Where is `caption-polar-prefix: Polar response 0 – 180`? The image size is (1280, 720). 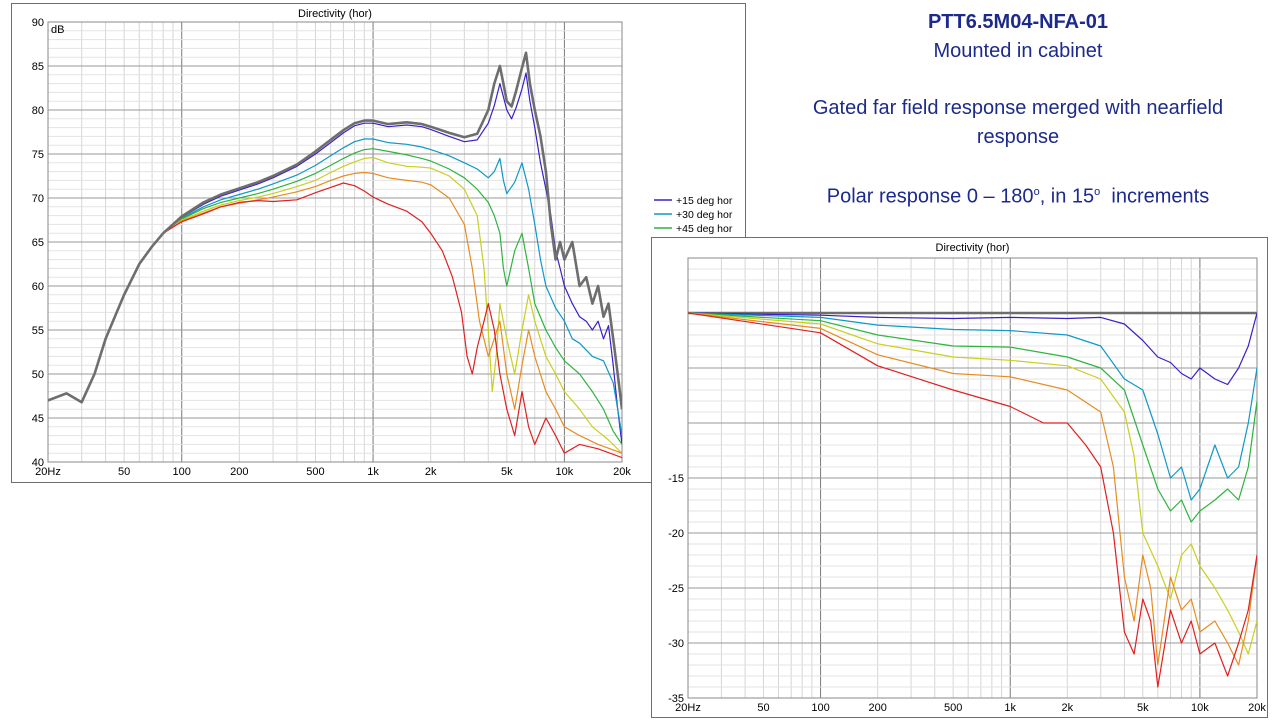 caption-polar-prefix: Polar response 0 – 180 is located at coordinates (930, 196).